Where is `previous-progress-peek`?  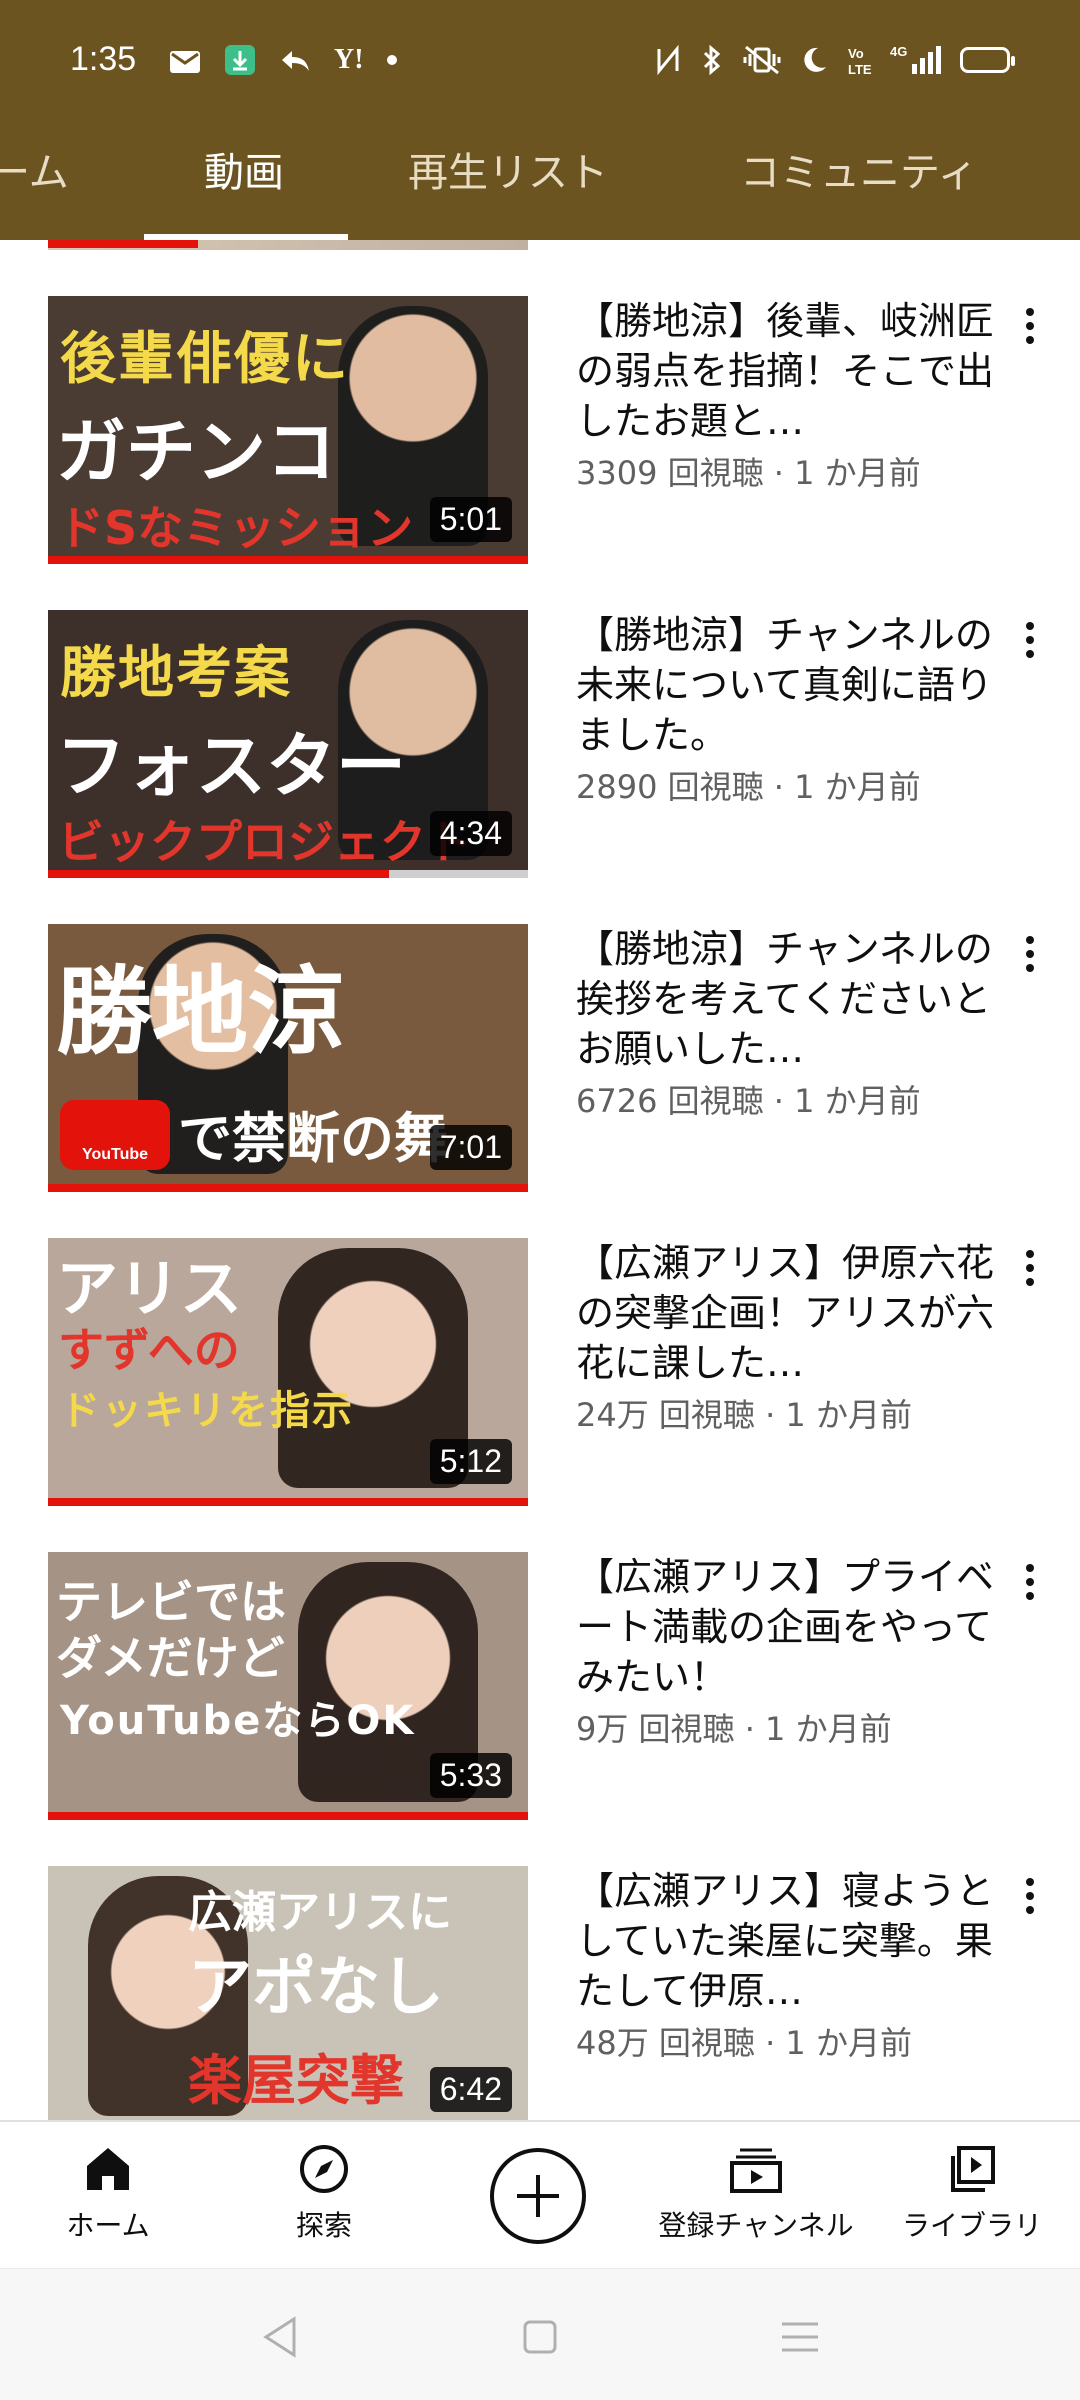 previous-progress-peek is located at coordinates (123, 244).